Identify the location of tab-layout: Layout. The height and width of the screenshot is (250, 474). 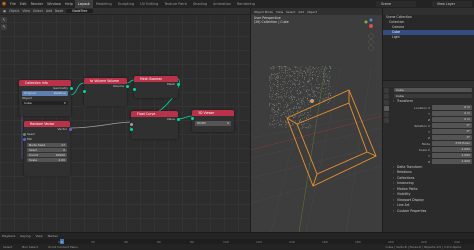
(83, 4).